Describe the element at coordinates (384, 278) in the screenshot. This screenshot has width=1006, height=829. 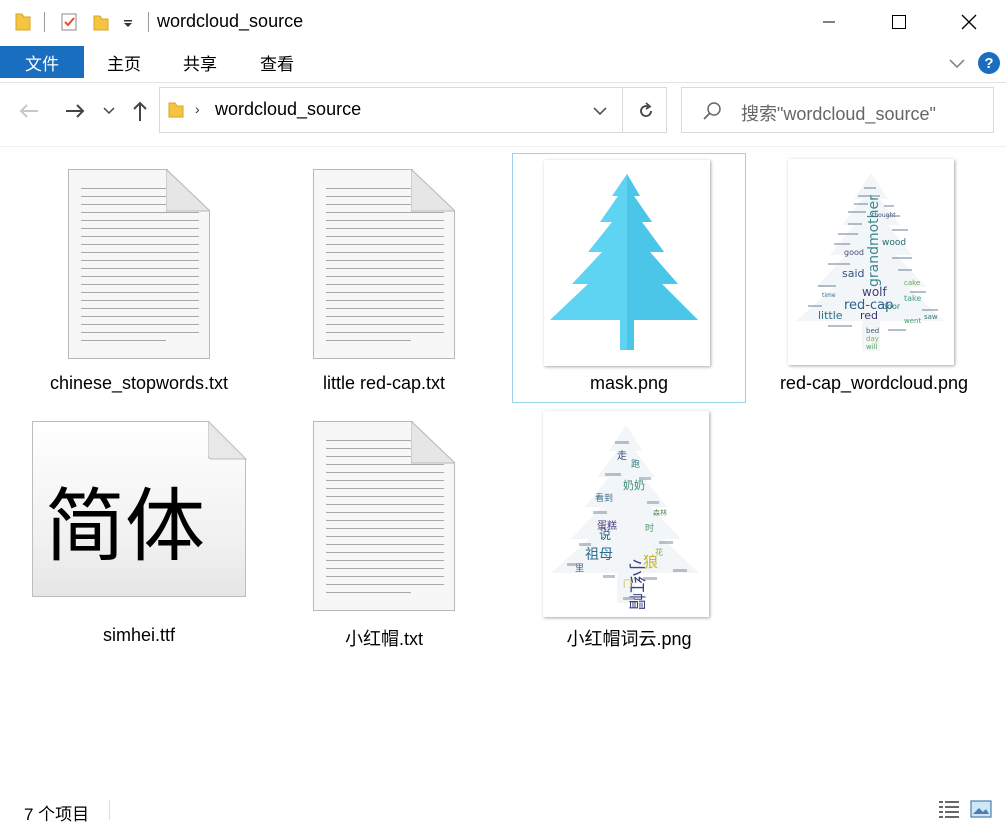
I see `file-item: little red-cap.txt` at that location.